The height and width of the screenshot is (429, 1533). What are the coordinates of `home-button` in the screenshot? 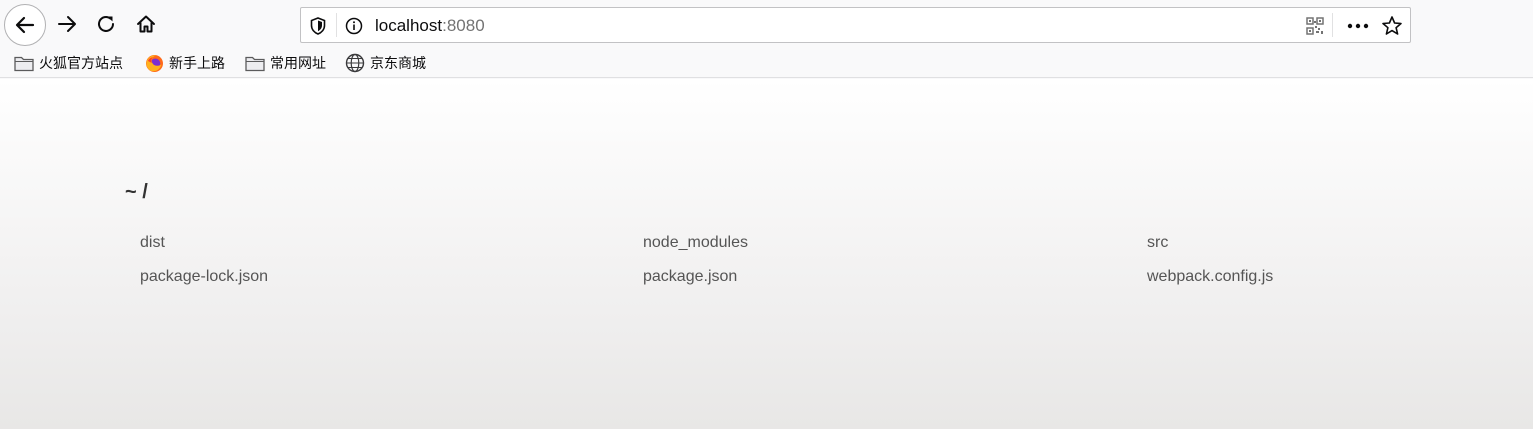 It's located at (146, 24).